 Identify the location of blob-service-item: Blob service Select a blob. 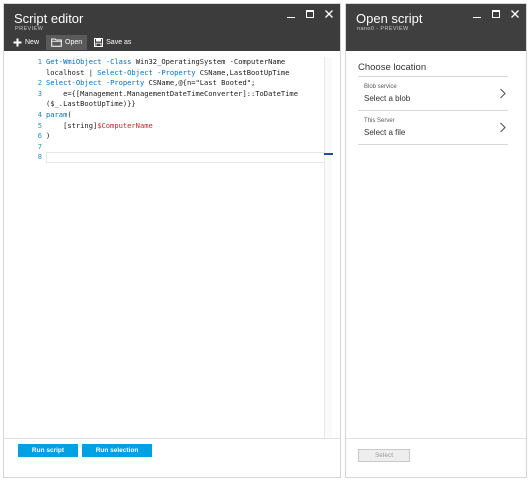
(433, 94).